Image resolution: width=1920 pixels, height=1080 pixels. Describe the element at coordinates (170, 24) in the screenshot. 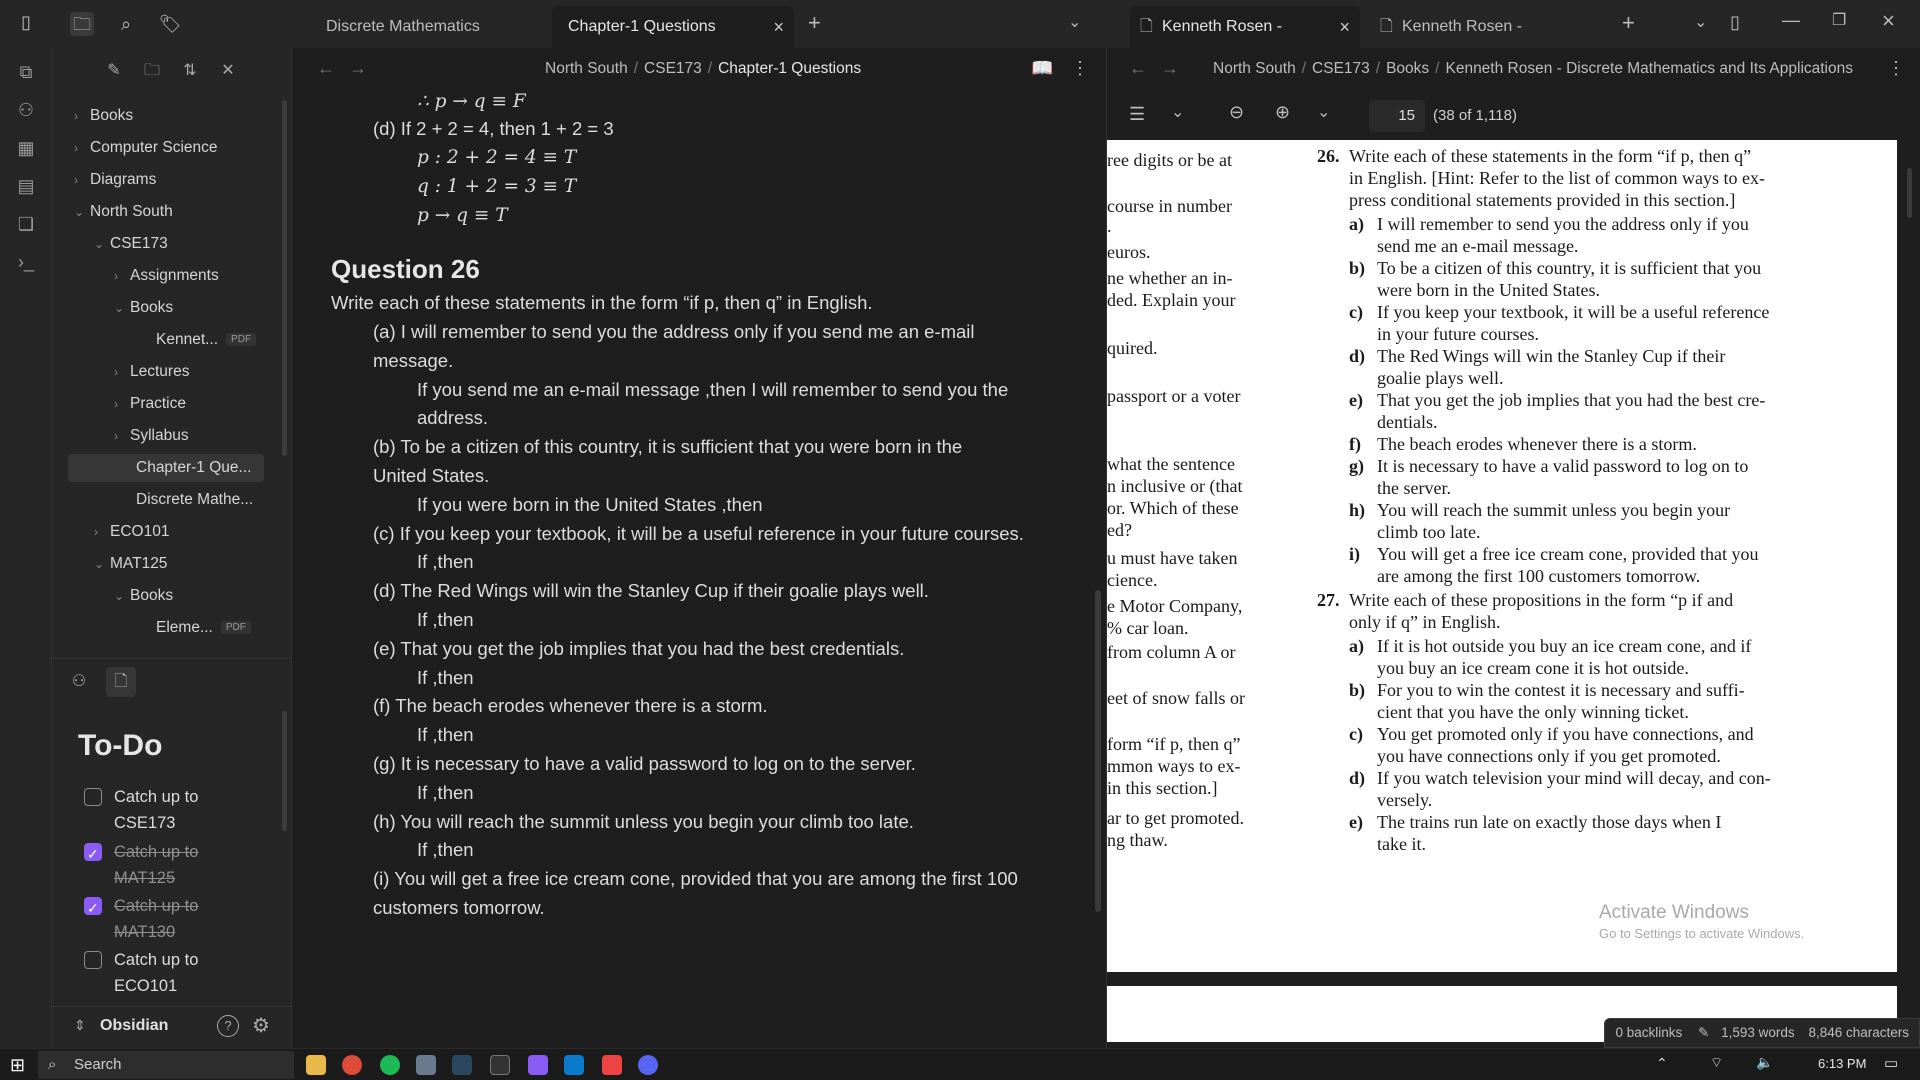

I see `bookmark-icon: 🏷` at that location.